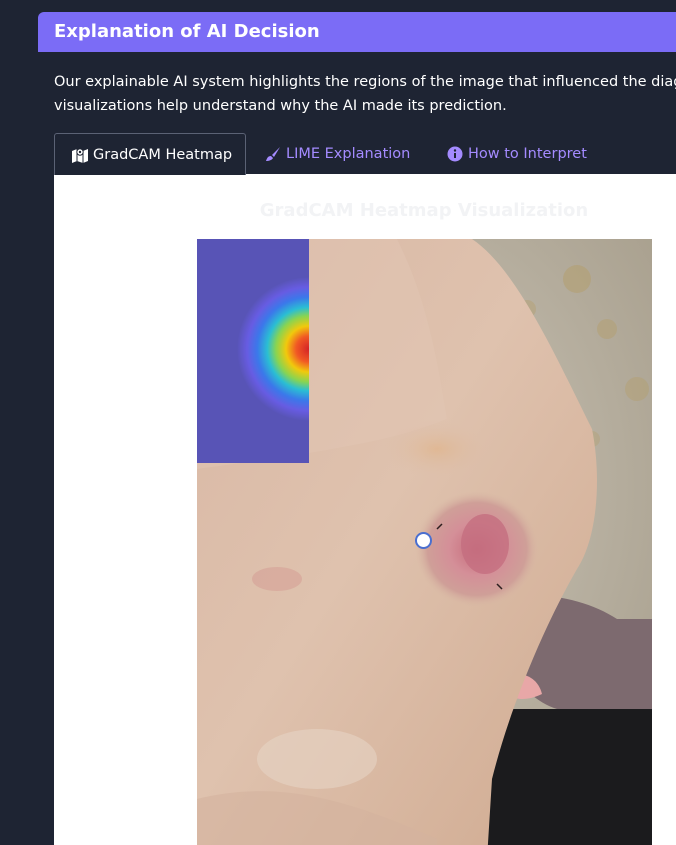  What do you see at coordinates (273, 154) in the screenshot?
I see `brush-icon` at bounding box center [273, 154].